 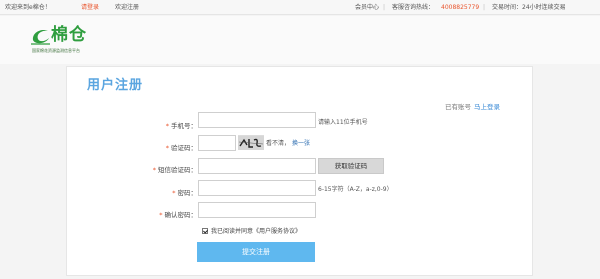 What do you see at coordinates (90, 7) in the screenshot?
I see `login-link: 请登录` at bounding box center [90, 7].